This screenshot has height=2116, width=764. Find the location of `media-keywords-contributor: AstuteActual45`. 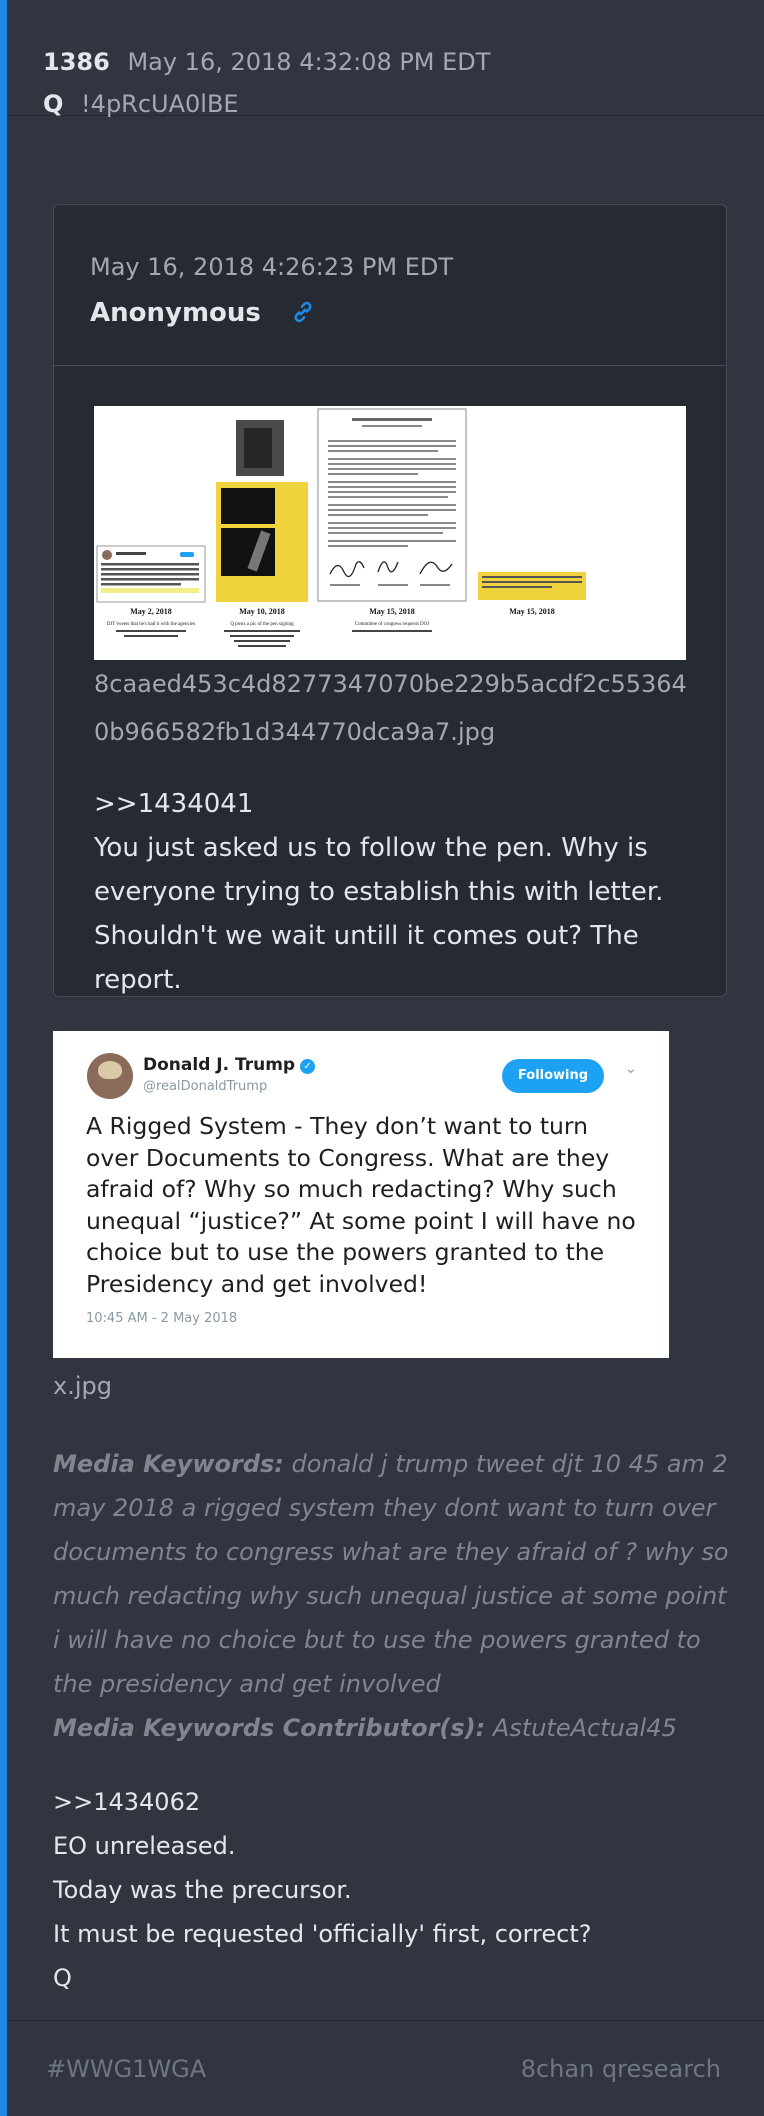

media-keywords-contributor: AstuteActual45 is located at coordinates (584, 1728).